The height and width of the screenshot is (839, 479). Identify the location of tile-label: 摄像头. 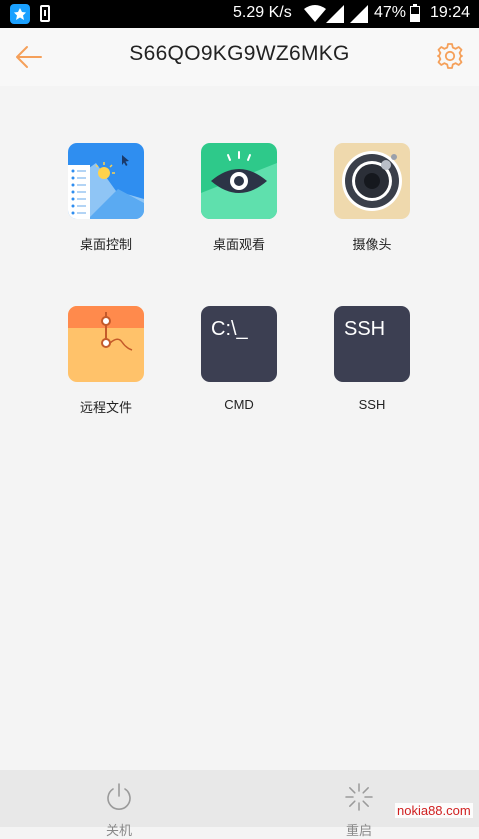
(372, 244).